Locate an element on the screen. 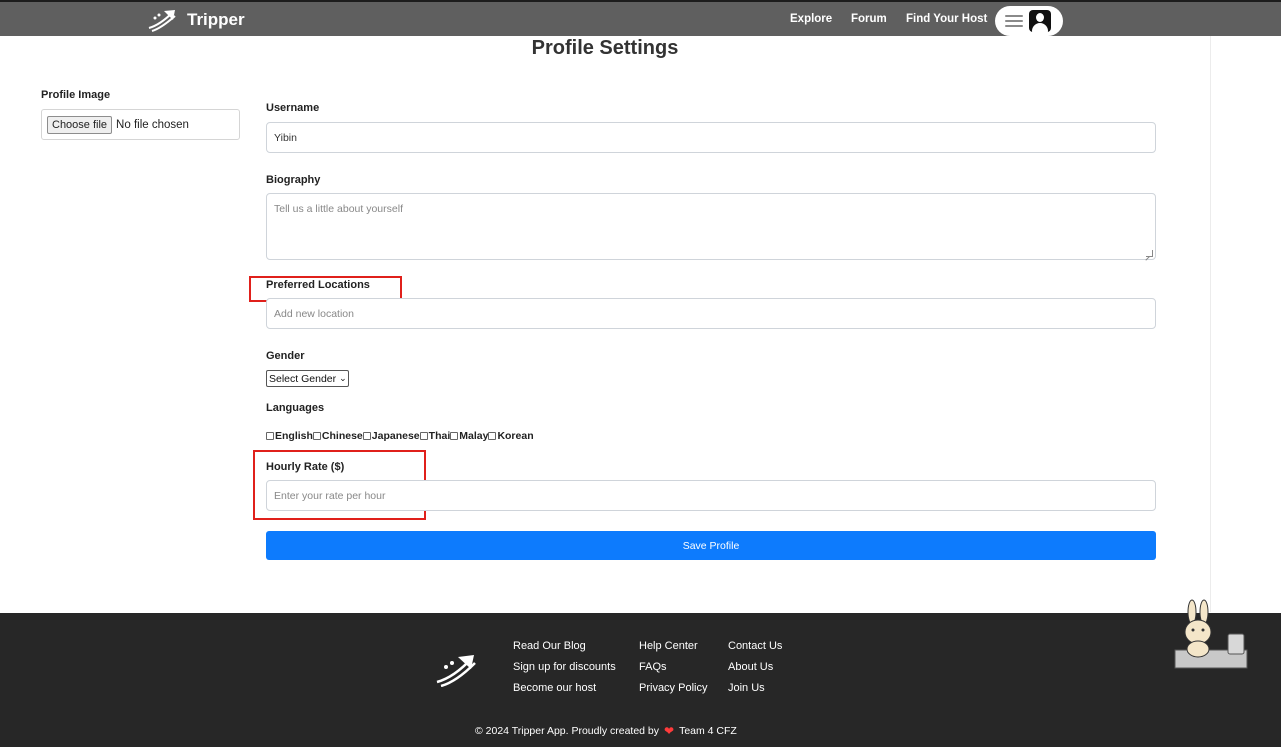 The image size is (1281, 747). hourly-rate-input: Enter your rate per hour is located at coordinates (711, 495).